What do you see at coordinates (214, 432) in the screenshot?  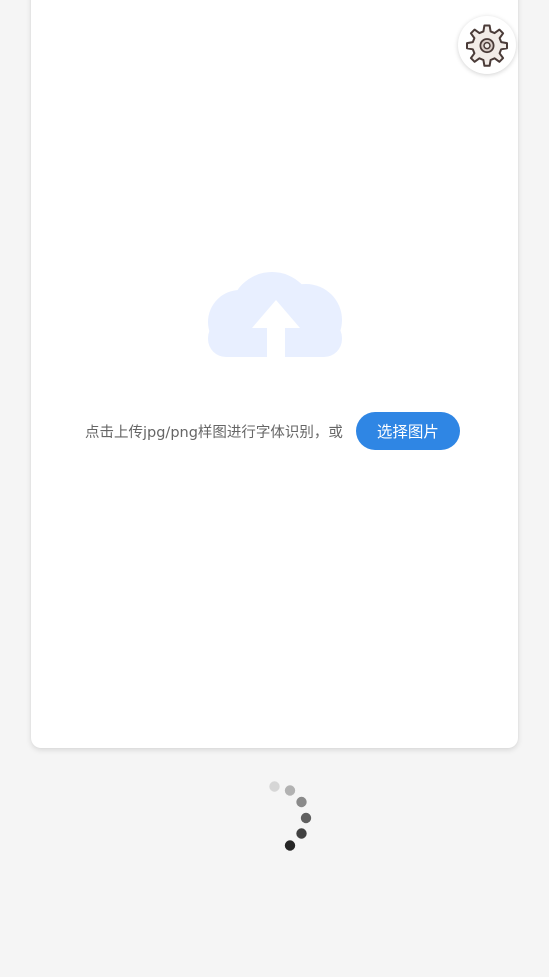 I see `upload-hint: 点击上传jpg/png样图进行字体识别，或` at bounding box center [214, 432].